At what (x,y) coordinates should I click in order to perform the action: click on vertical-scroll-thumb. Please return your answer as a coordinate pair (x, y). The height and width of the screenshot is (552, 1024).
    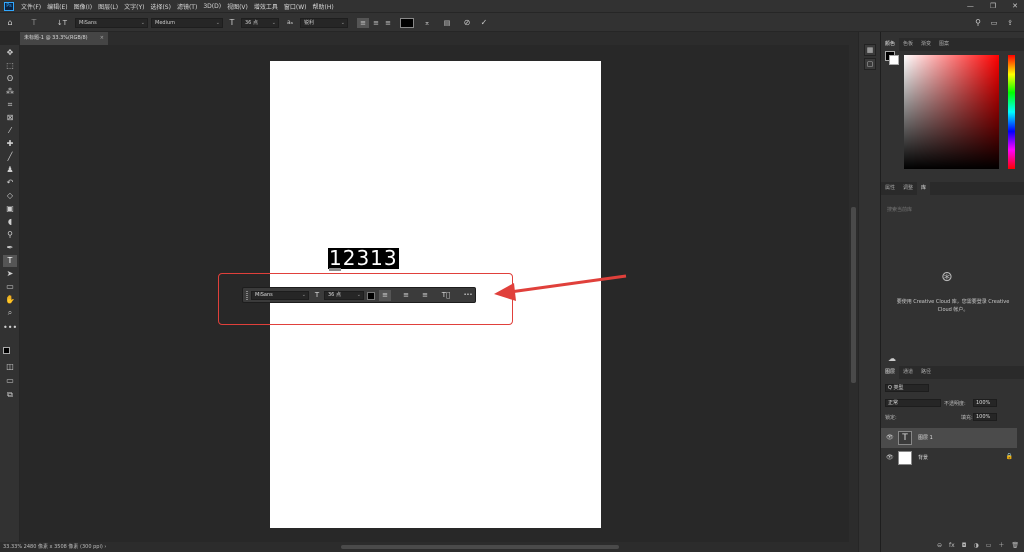
    Looking at the image, I should click on (853, 295).